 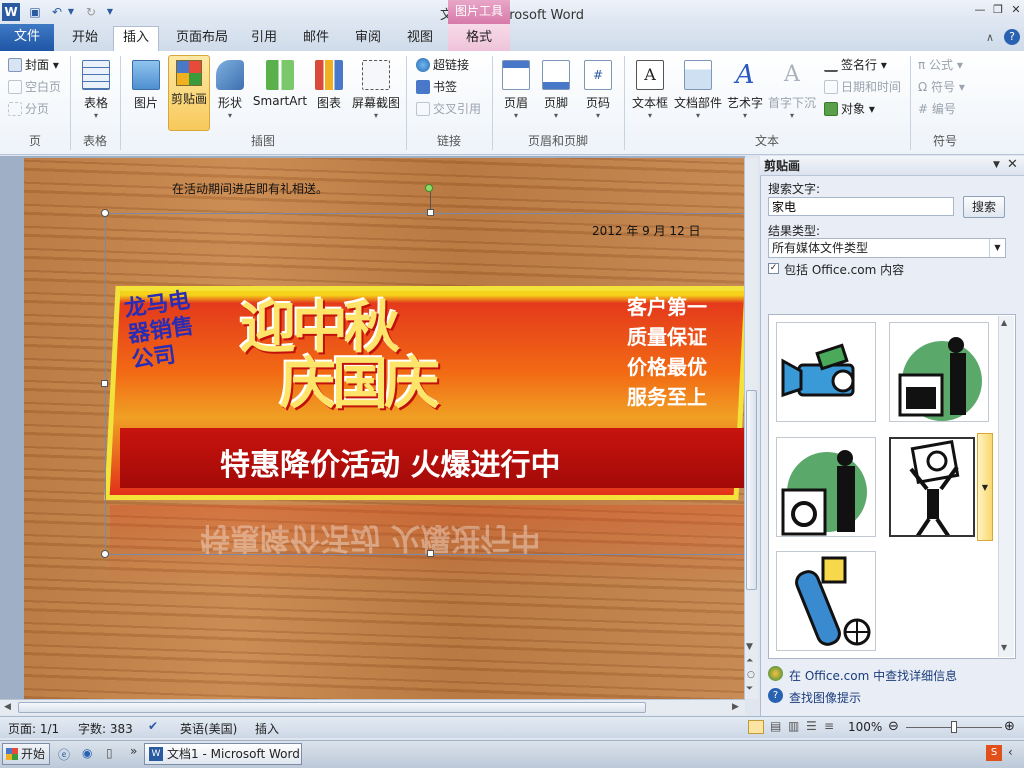 I want to click on tab-mailings: 邮件, so click(x=316, y=39).